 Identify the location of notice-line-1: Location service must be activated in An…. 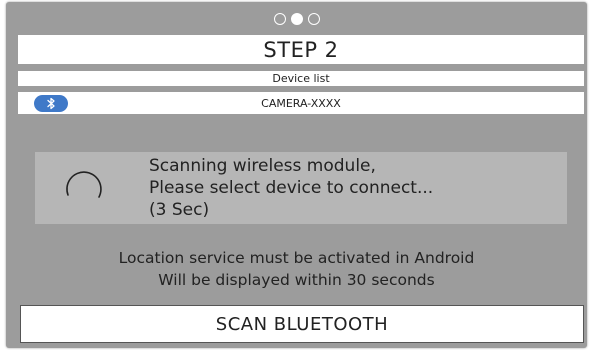
(296, 258).